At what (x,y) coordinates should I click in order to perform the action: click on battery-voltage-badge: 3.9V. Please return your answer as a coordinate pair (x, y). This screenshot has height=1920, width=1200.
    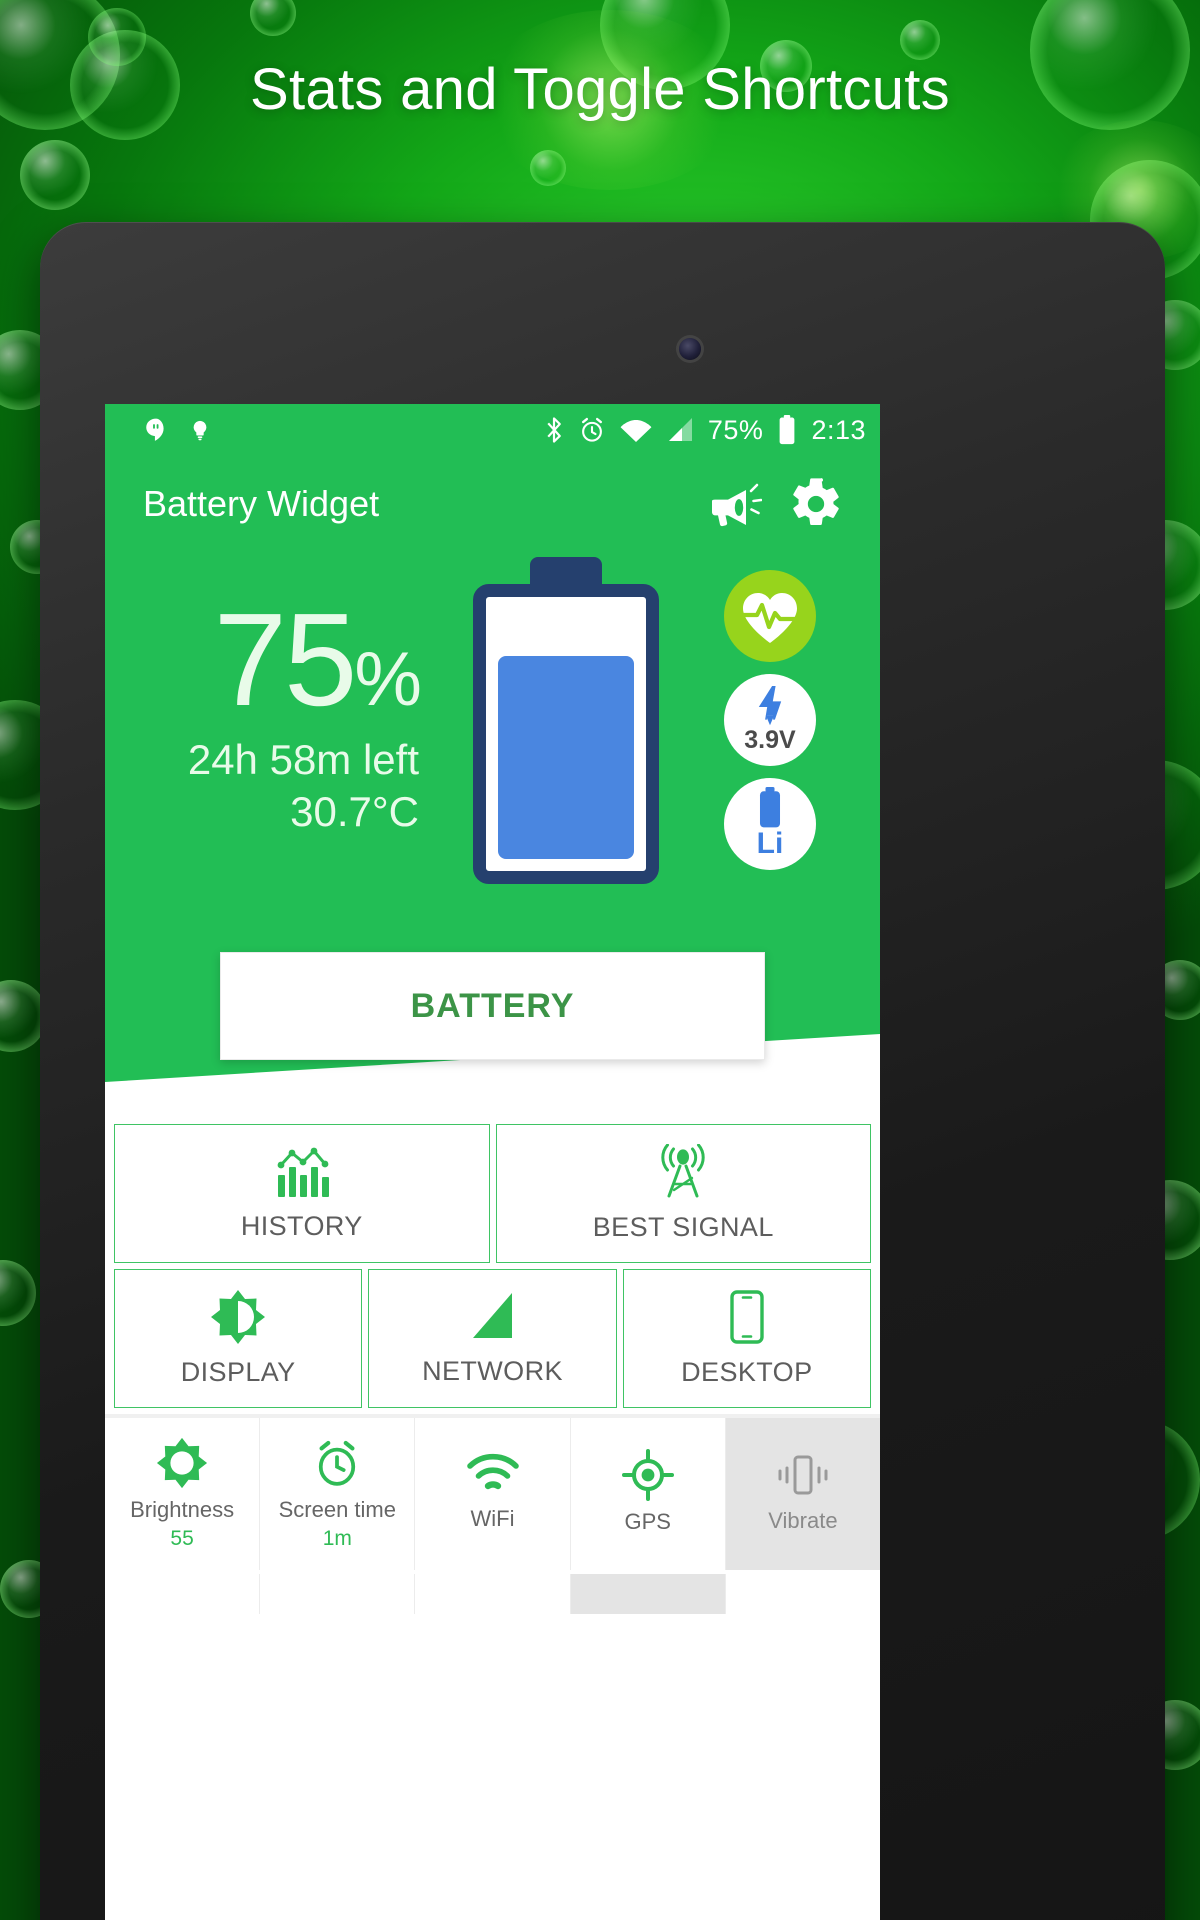
    Looking at the image, I should click on (770, 720).